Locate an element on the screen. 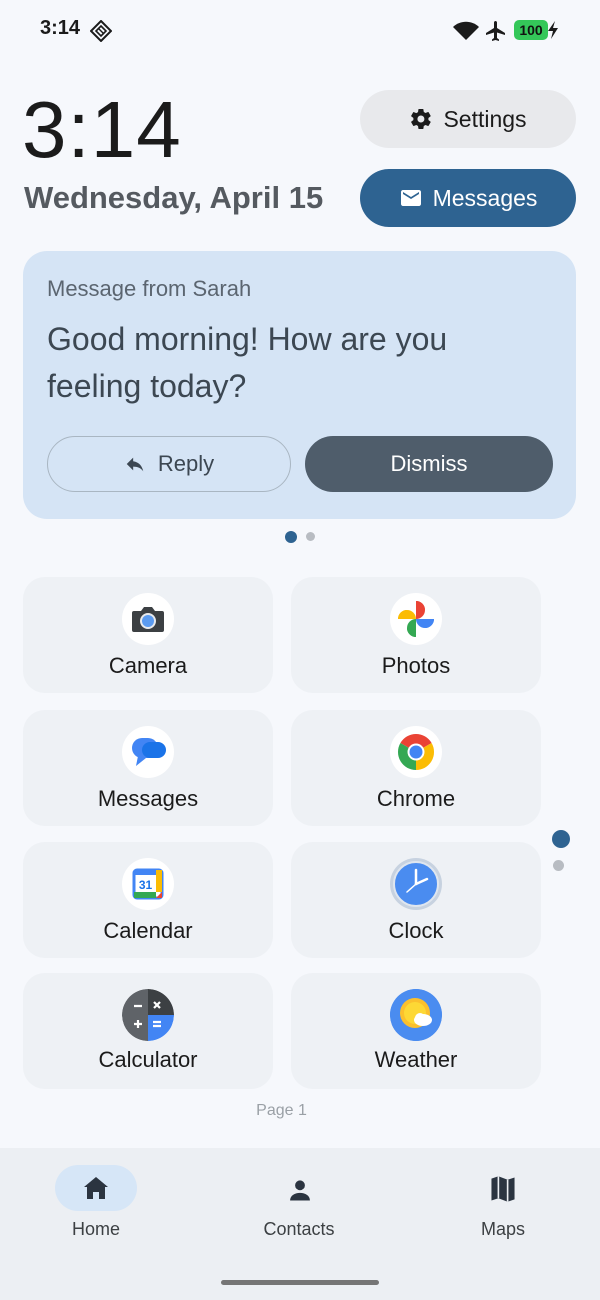 The height and width of the screenshot is (1300, 600). app-tile-weather: Weather is located at coordinates (416, 1031).